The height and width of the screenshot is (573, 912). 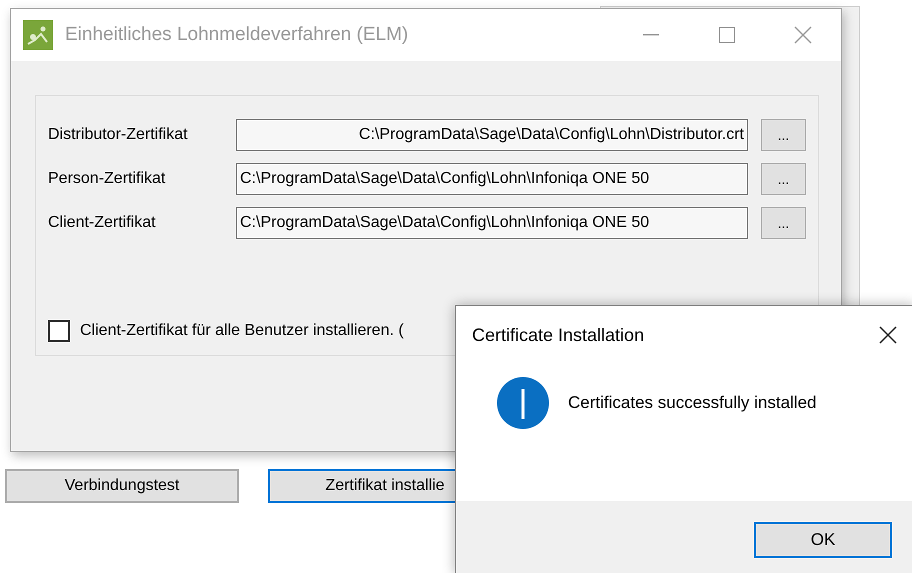 What do you see at coordinates (651, 35) in the screenshot?
I see `minimize-icon` at bounding box center [651, 35].